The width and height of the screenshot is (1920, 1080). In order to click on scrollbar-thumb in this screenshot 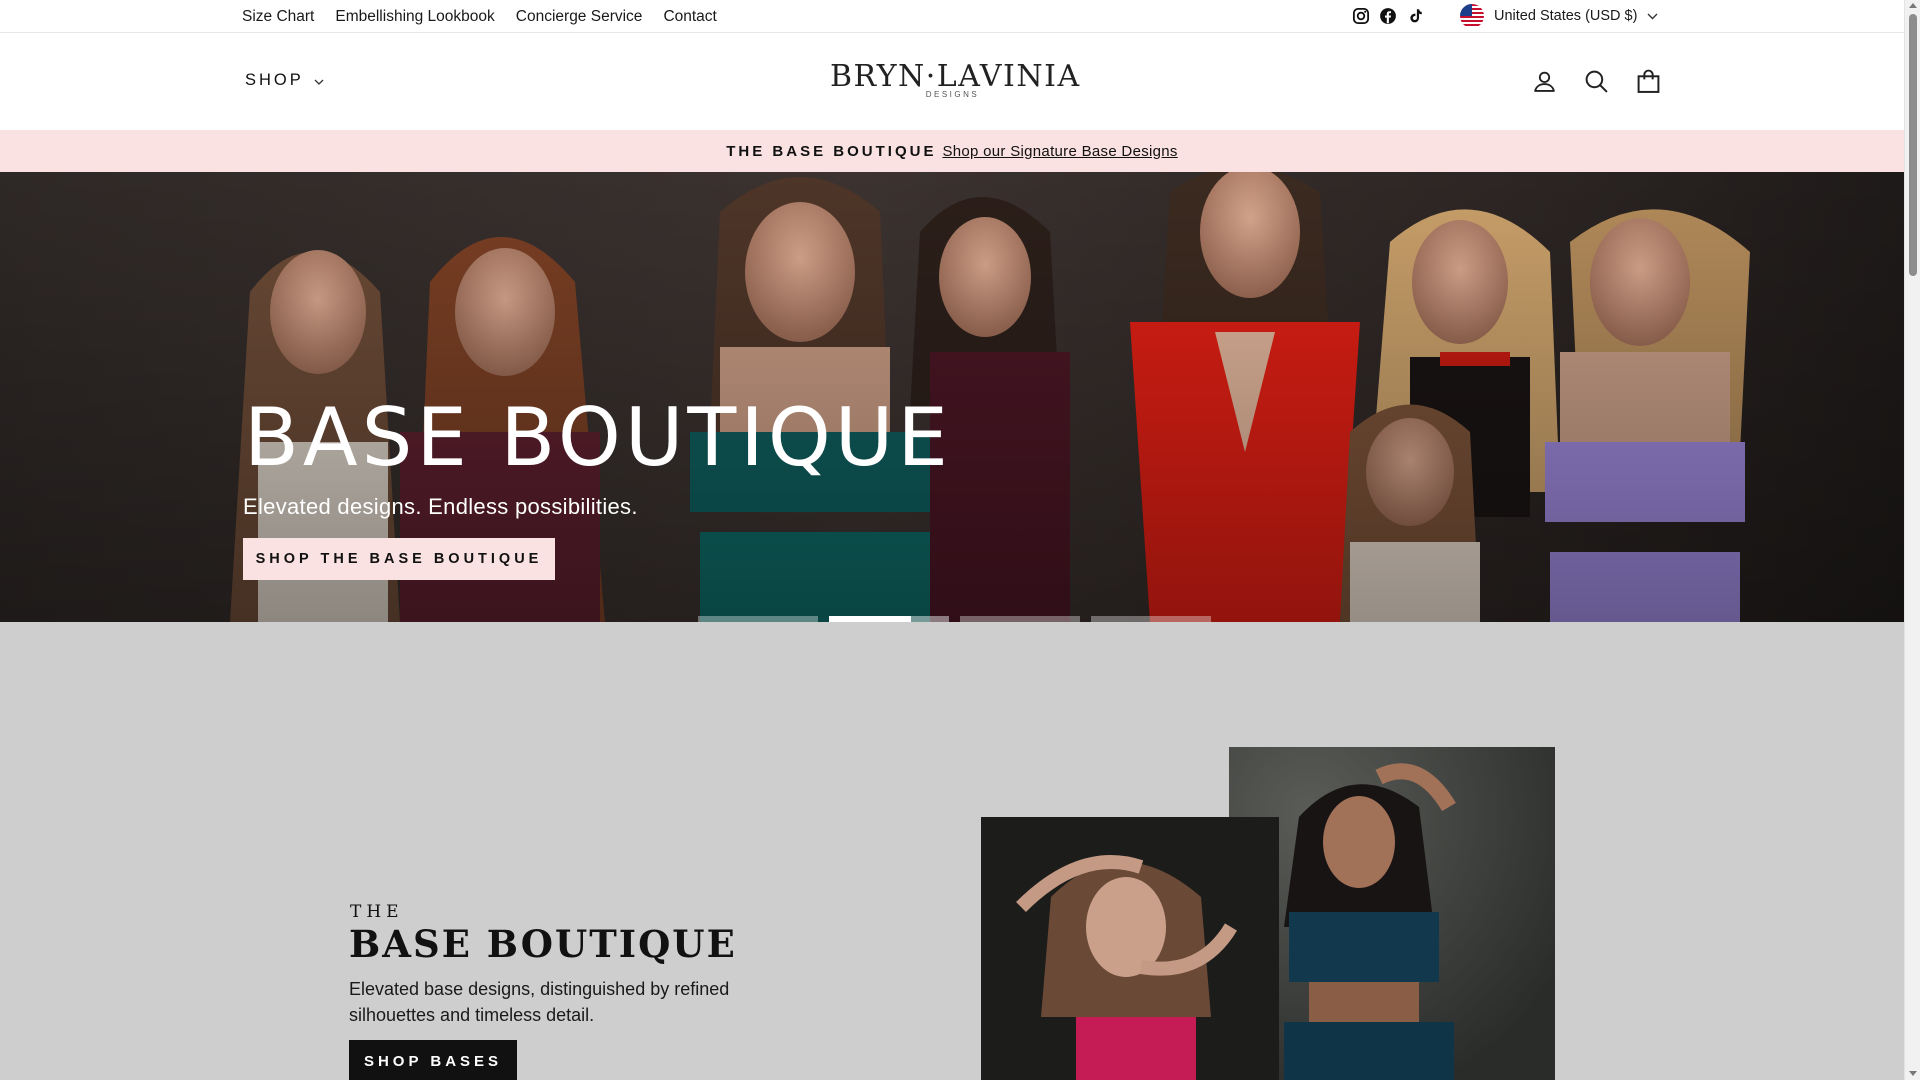, I will do `click(1913, 145)`.